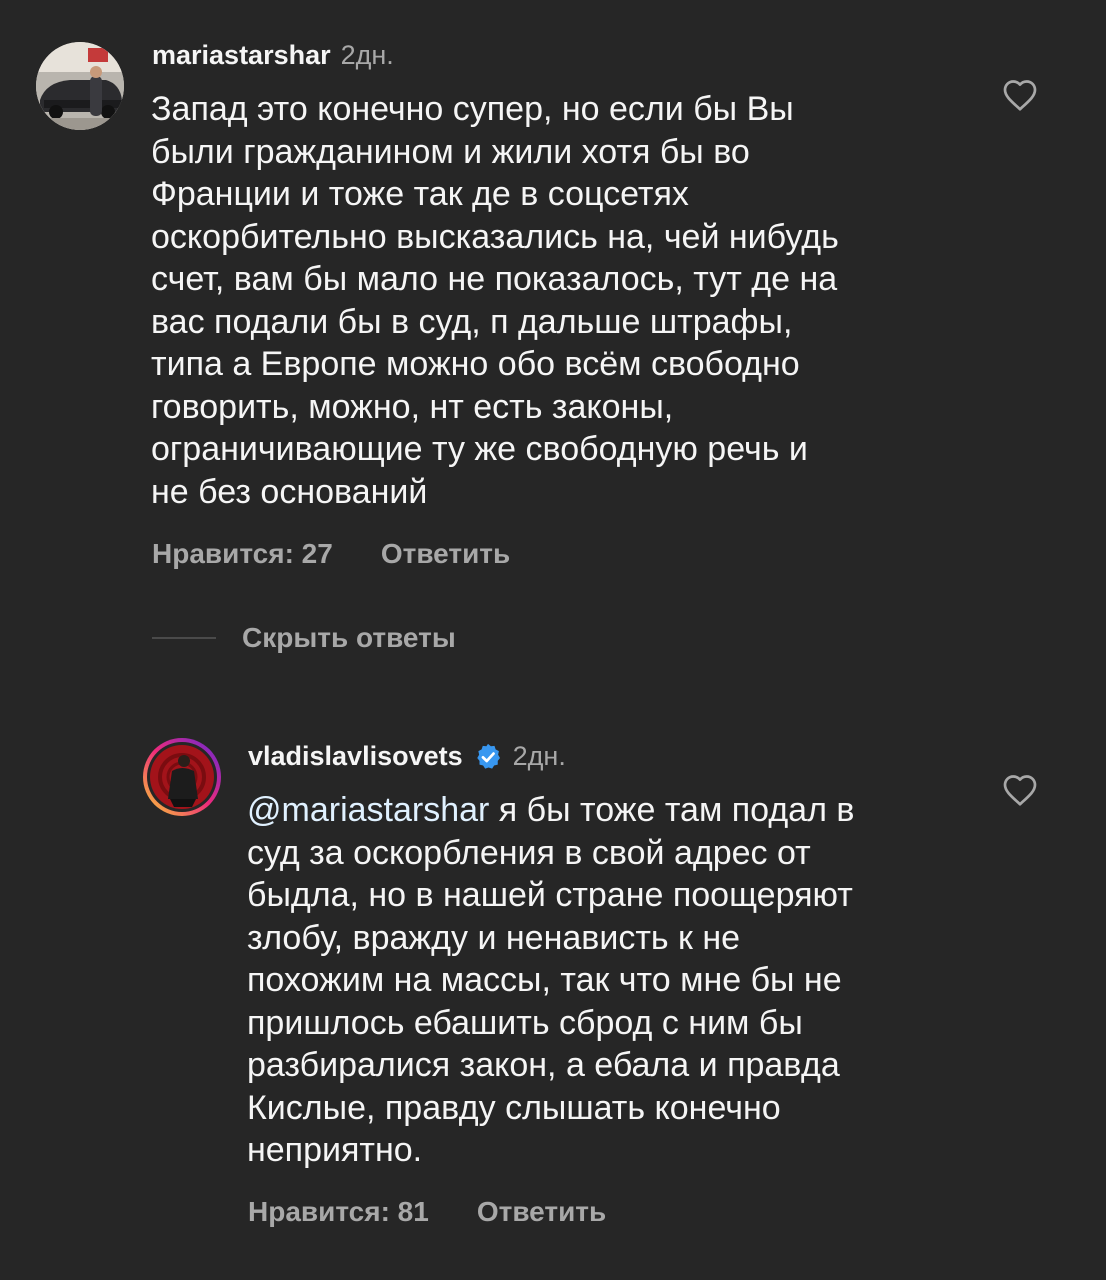  I want to click on likes-count: Нравится: 27, so click(242, 553).